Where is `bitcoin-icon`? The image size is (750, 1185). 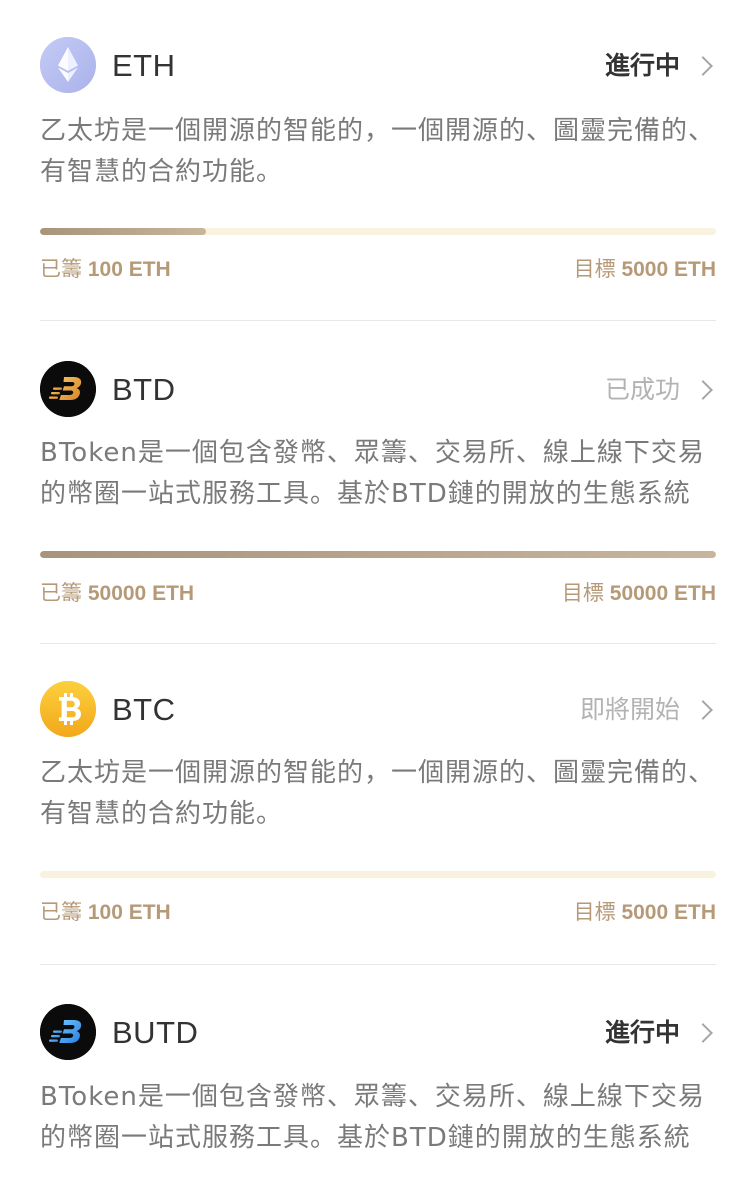
bitcoin-icon is located at coordinates (68, 709).